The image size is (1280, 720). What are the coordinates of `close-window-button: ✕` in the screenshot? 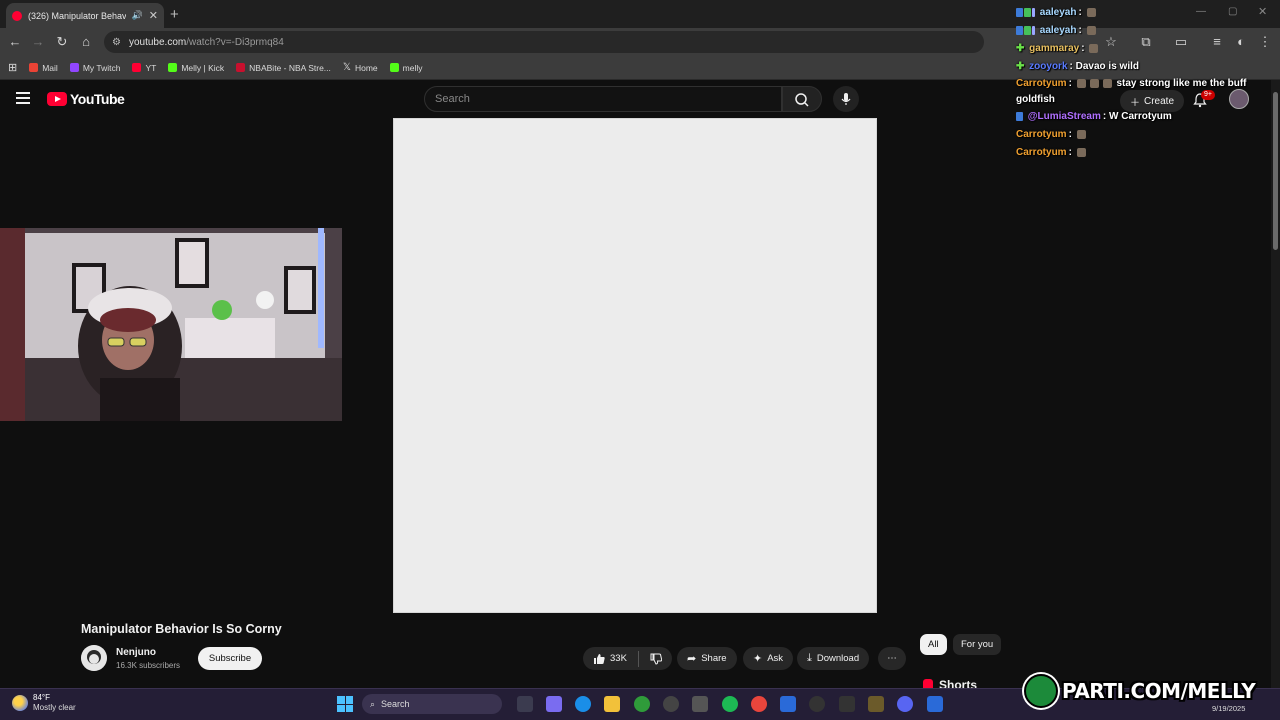 It's located at (1262, 11).